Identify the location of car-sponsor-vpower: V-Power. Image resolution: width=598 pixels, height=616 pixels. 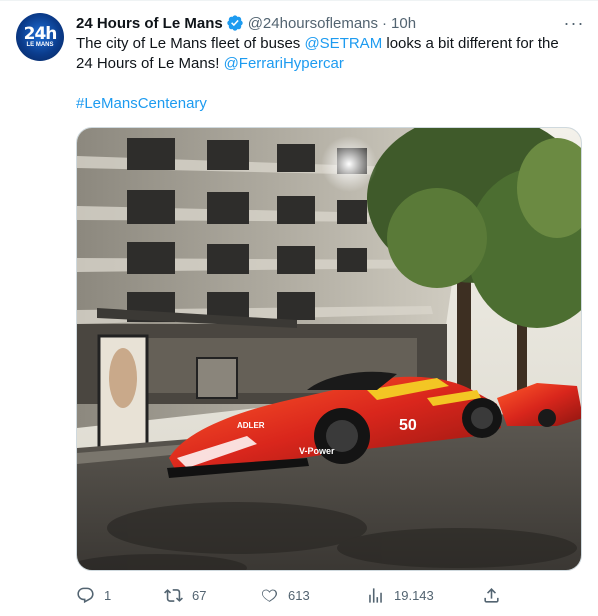
(317, 451).